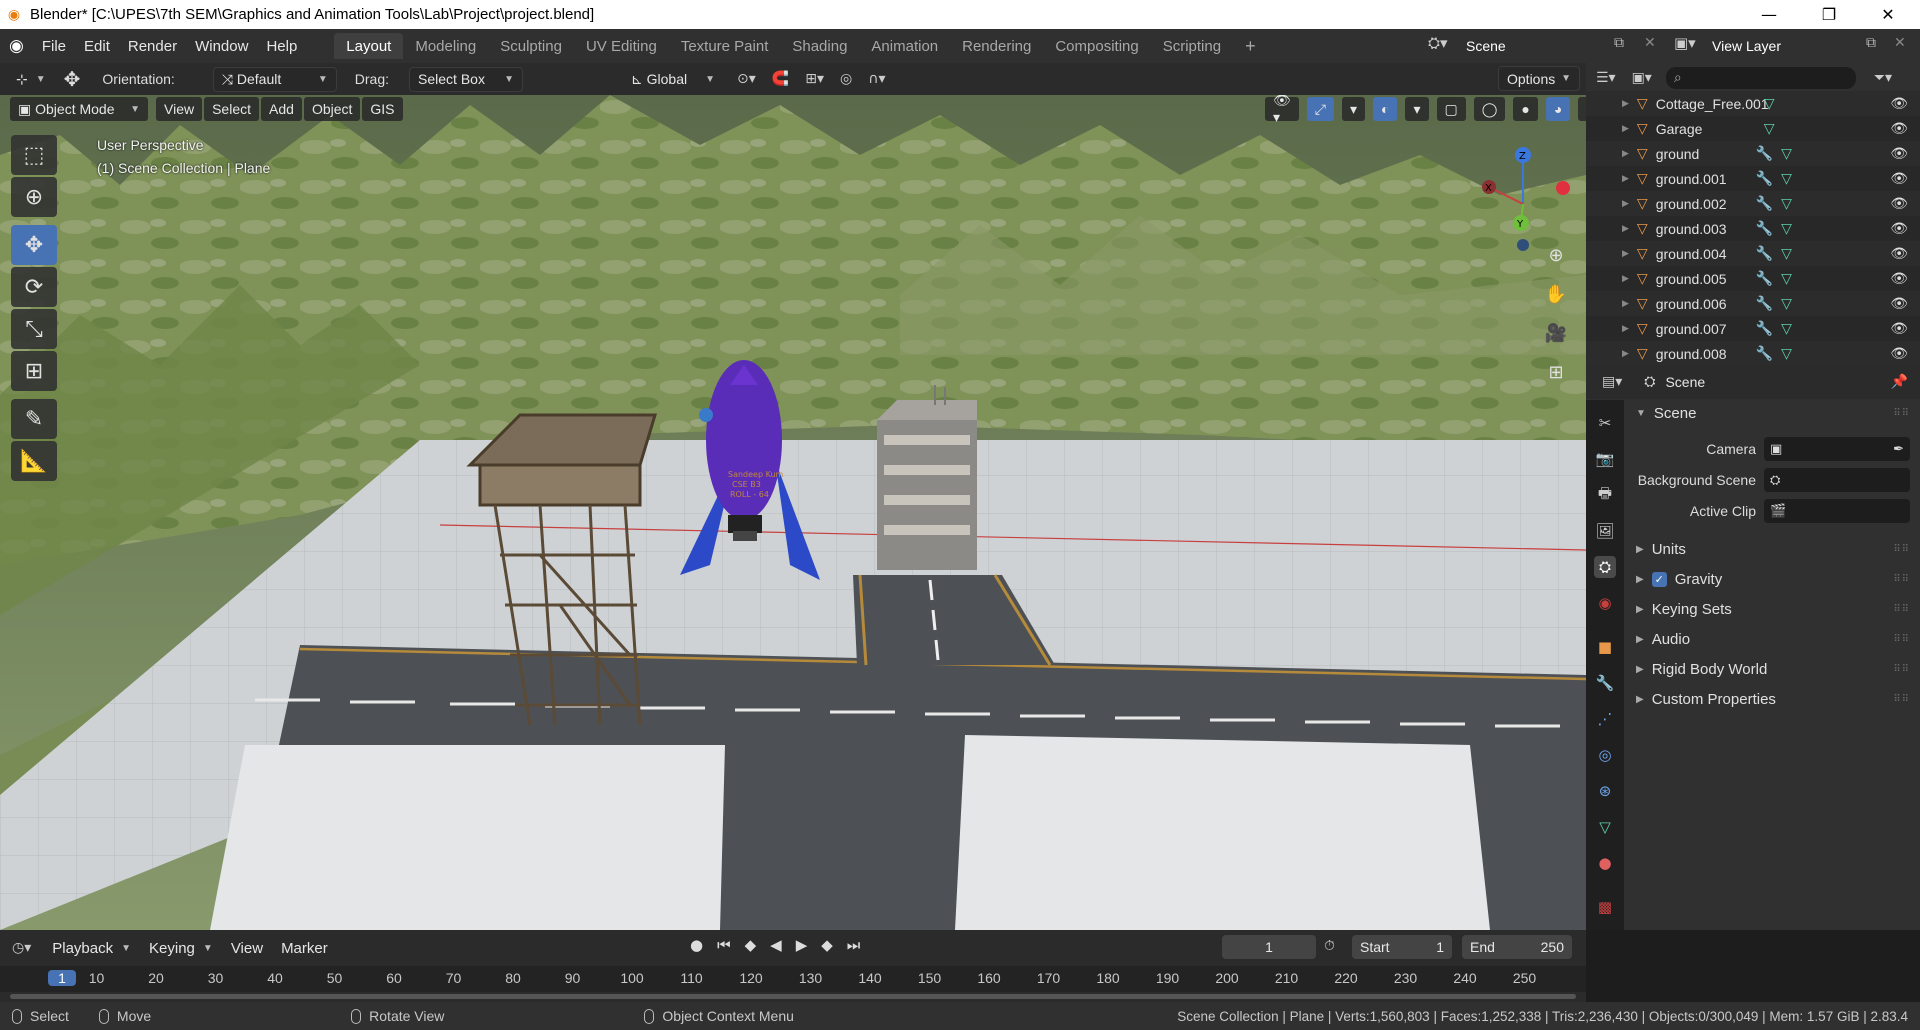 The height and width of the screenshot is (1030, 1920). I want to click on physics-properties-icon: ◎, so click(1605, 755).